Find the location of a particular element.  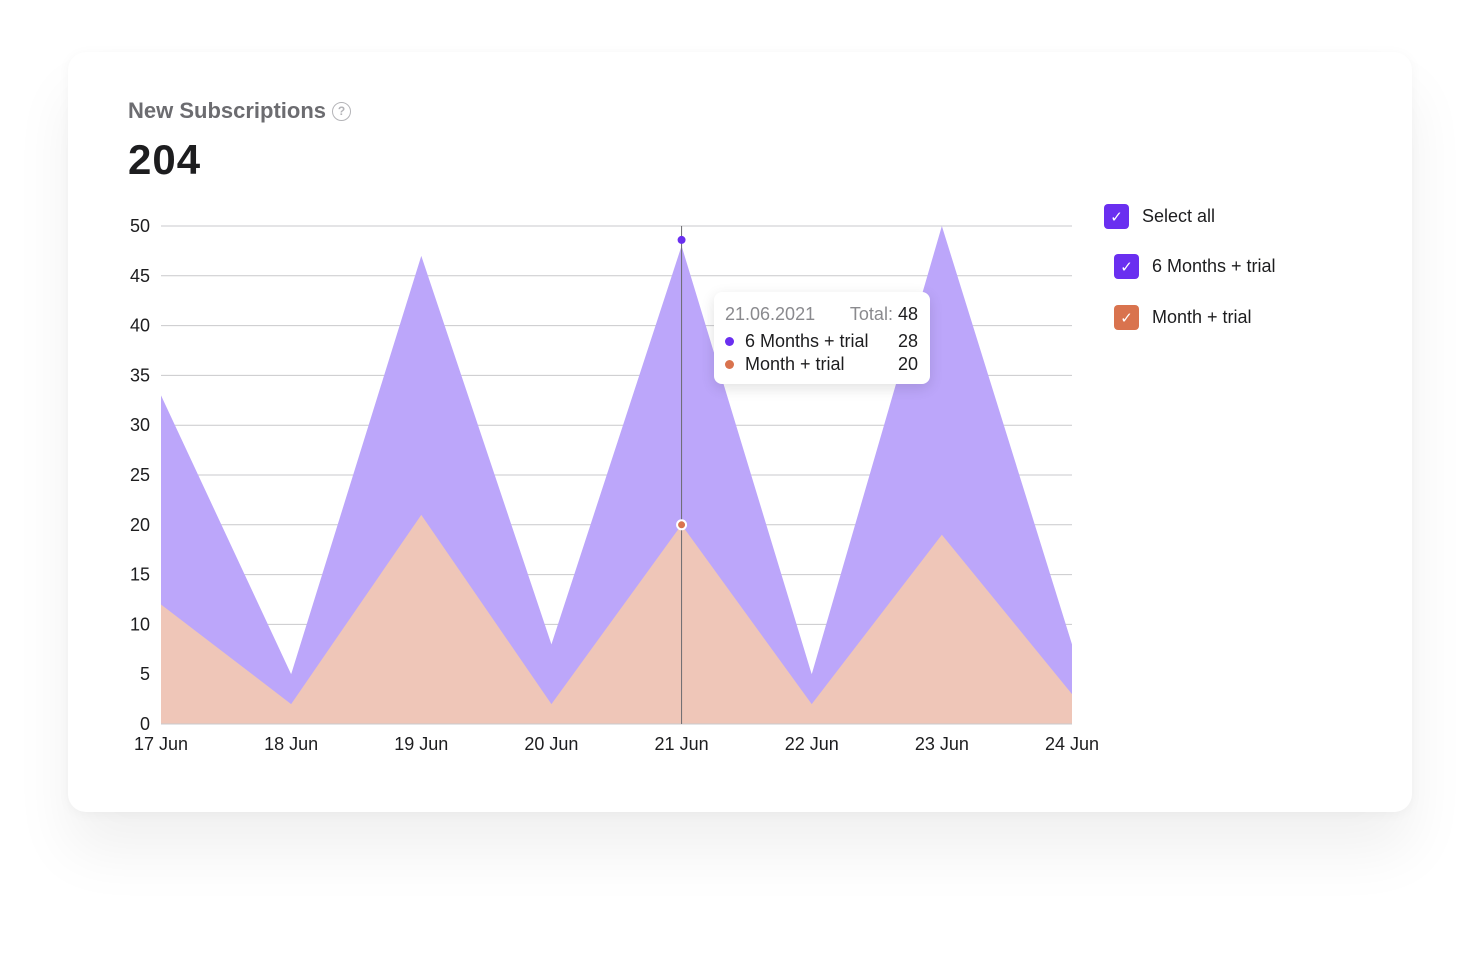

y-tick-label: 0 is located at coordinates (145, 724).